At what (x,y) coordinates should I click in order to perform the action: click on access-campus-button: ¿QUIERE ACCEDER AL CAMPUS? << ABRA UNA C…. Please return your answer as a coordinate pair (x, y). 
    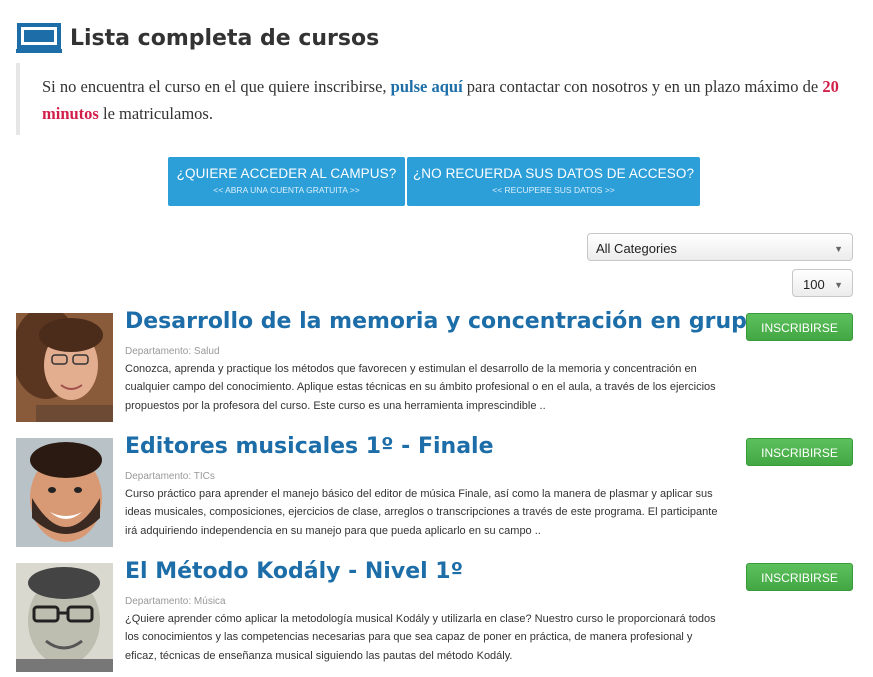
    Looking at the image, I should click on (286, 181).